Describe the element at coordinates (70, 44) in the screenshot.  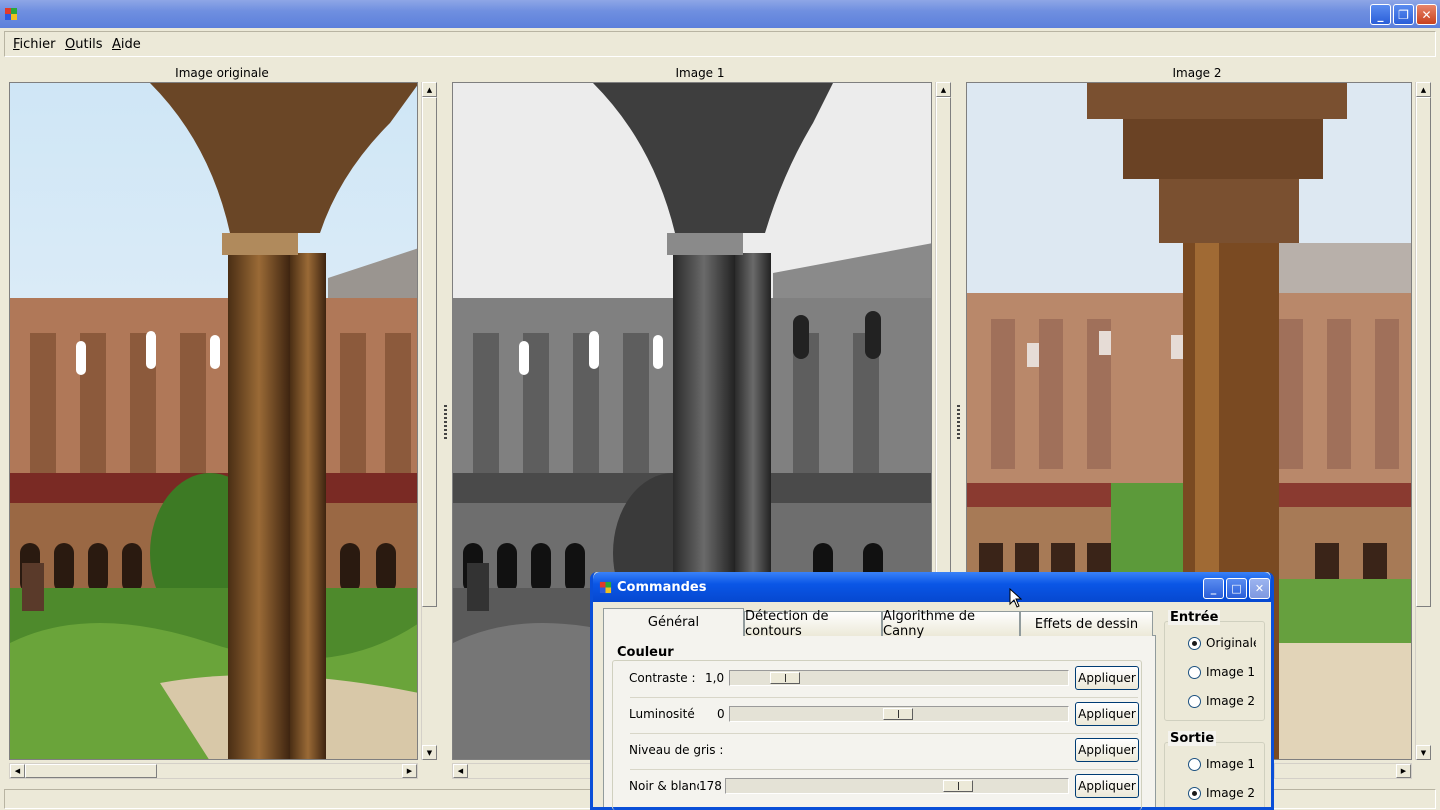
I see `menu-outils-accel: O` at that location.